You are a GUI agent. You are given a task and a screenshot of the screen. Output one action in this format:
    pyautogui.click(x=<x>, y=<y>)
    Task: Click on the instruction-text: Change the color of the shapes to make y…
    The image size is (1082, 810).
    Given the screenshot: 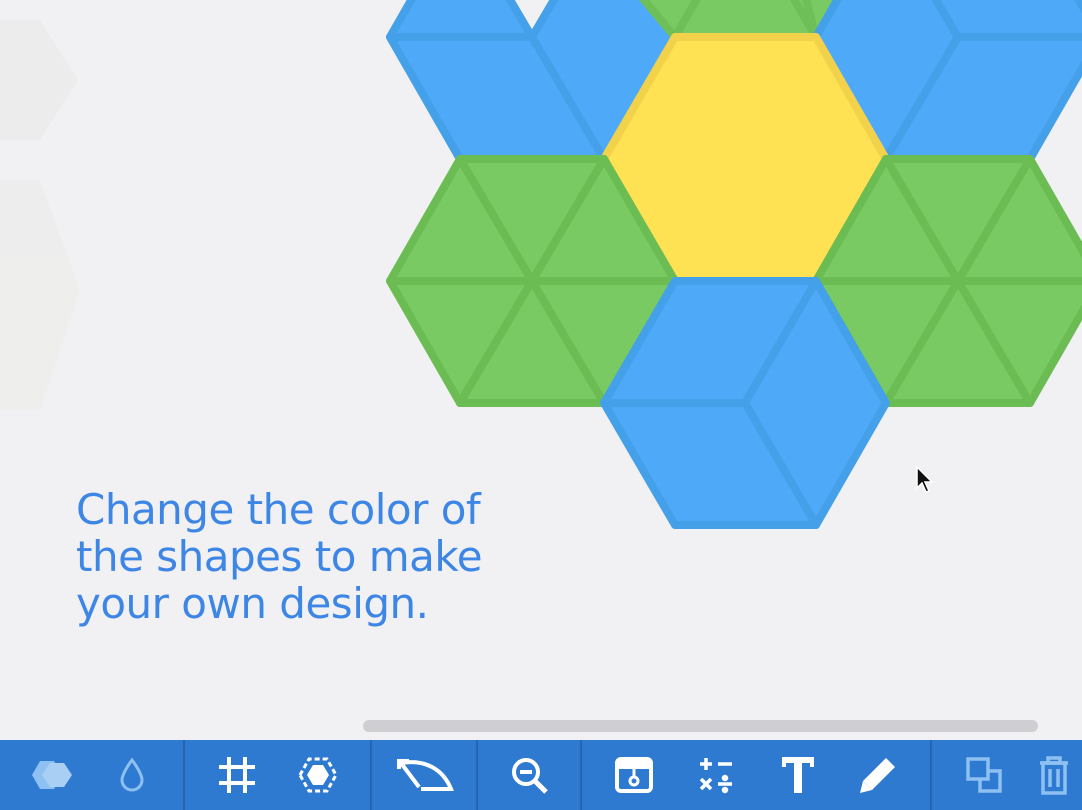 What is the action you would take?
    pyautogui.click(x=286, y=556)
    